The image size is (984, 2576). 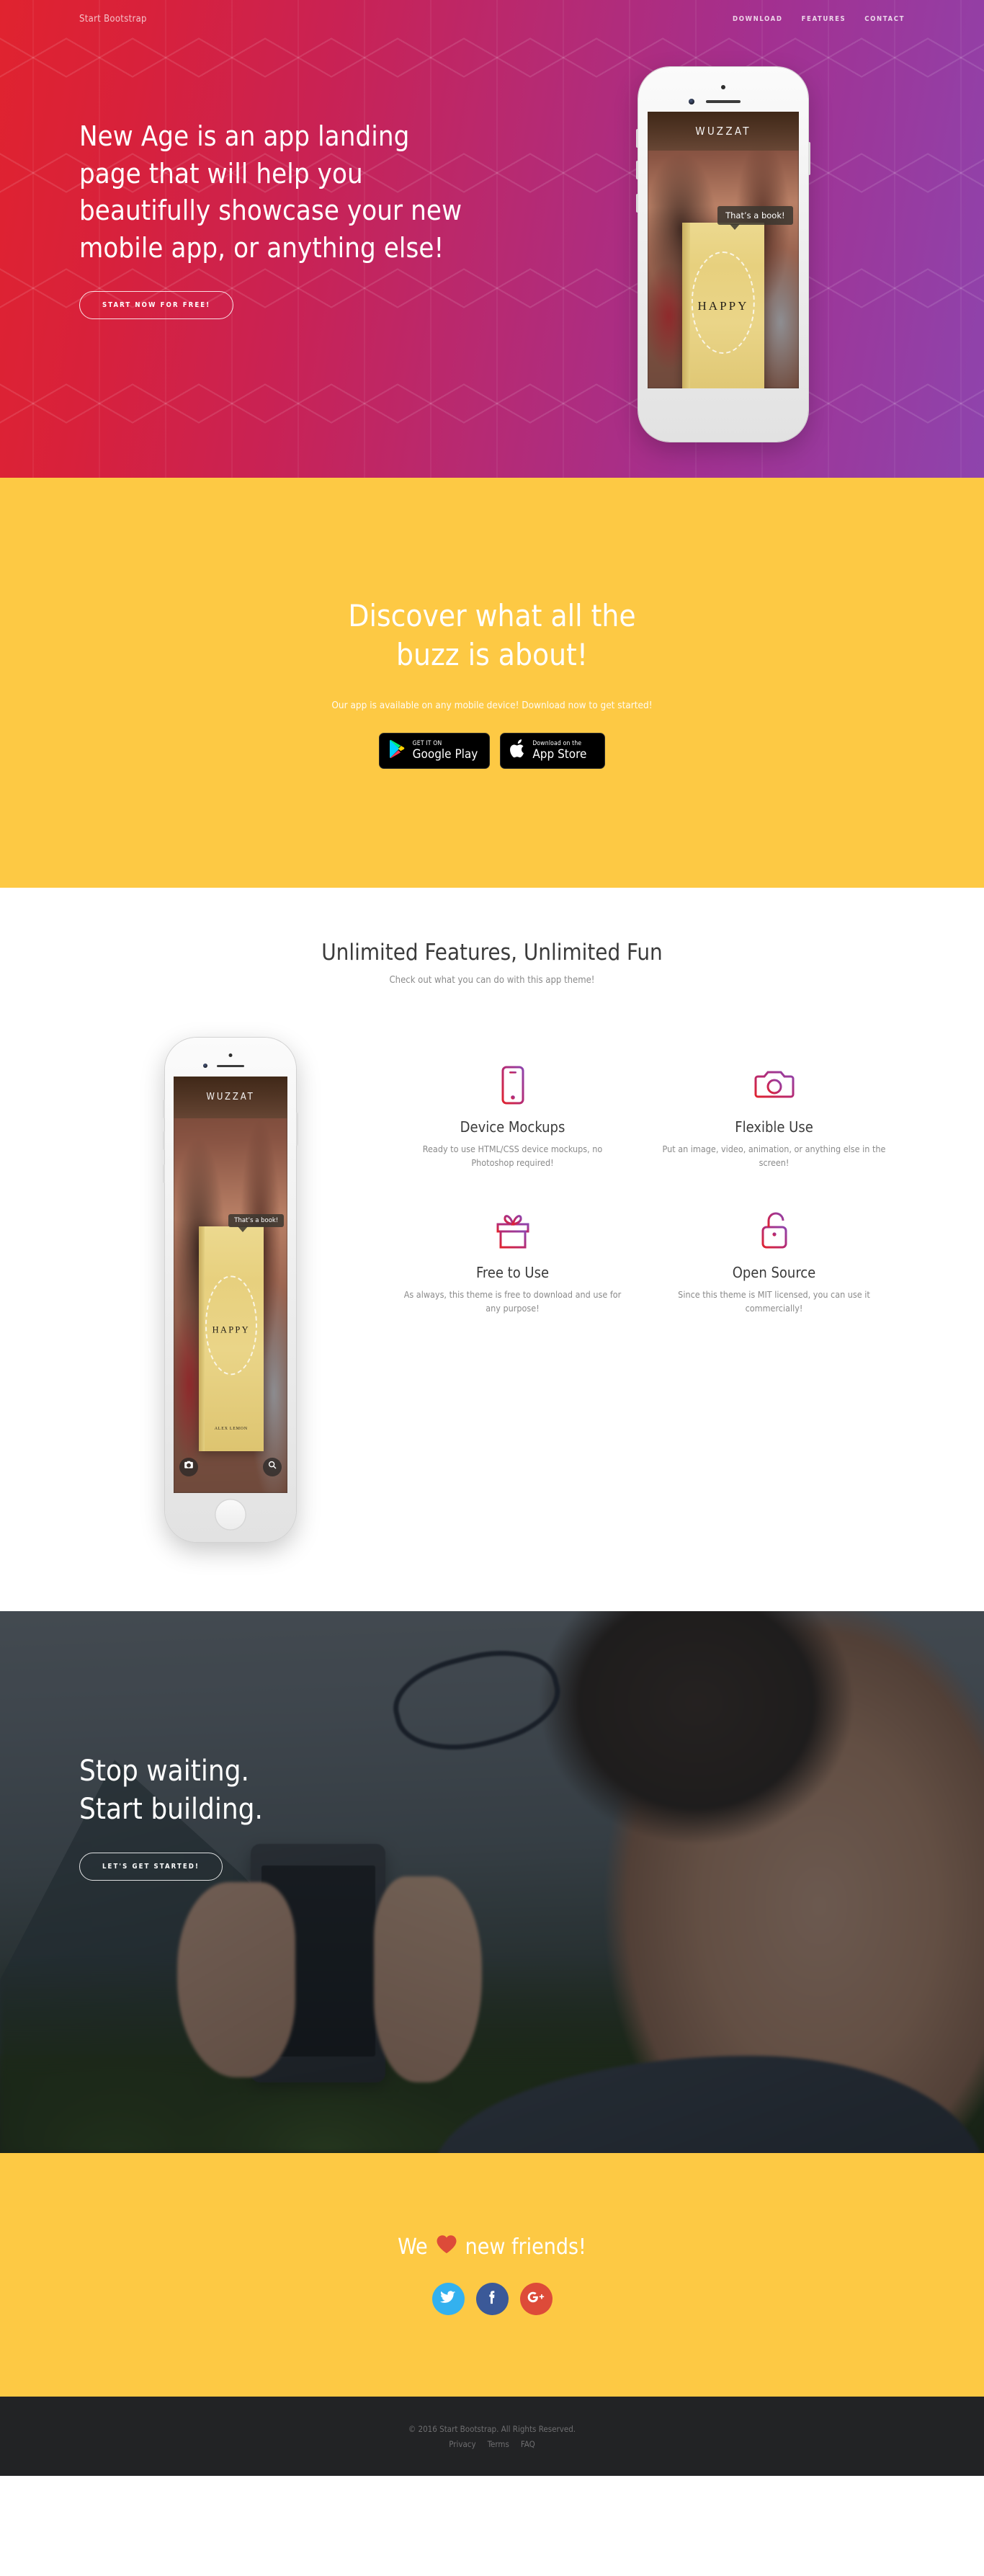 What do you see at coordinates (151, 1866) in the screenshot?
I see `lets-get-started-button: Let's Get Started!` at bounding box center [151, 1866].